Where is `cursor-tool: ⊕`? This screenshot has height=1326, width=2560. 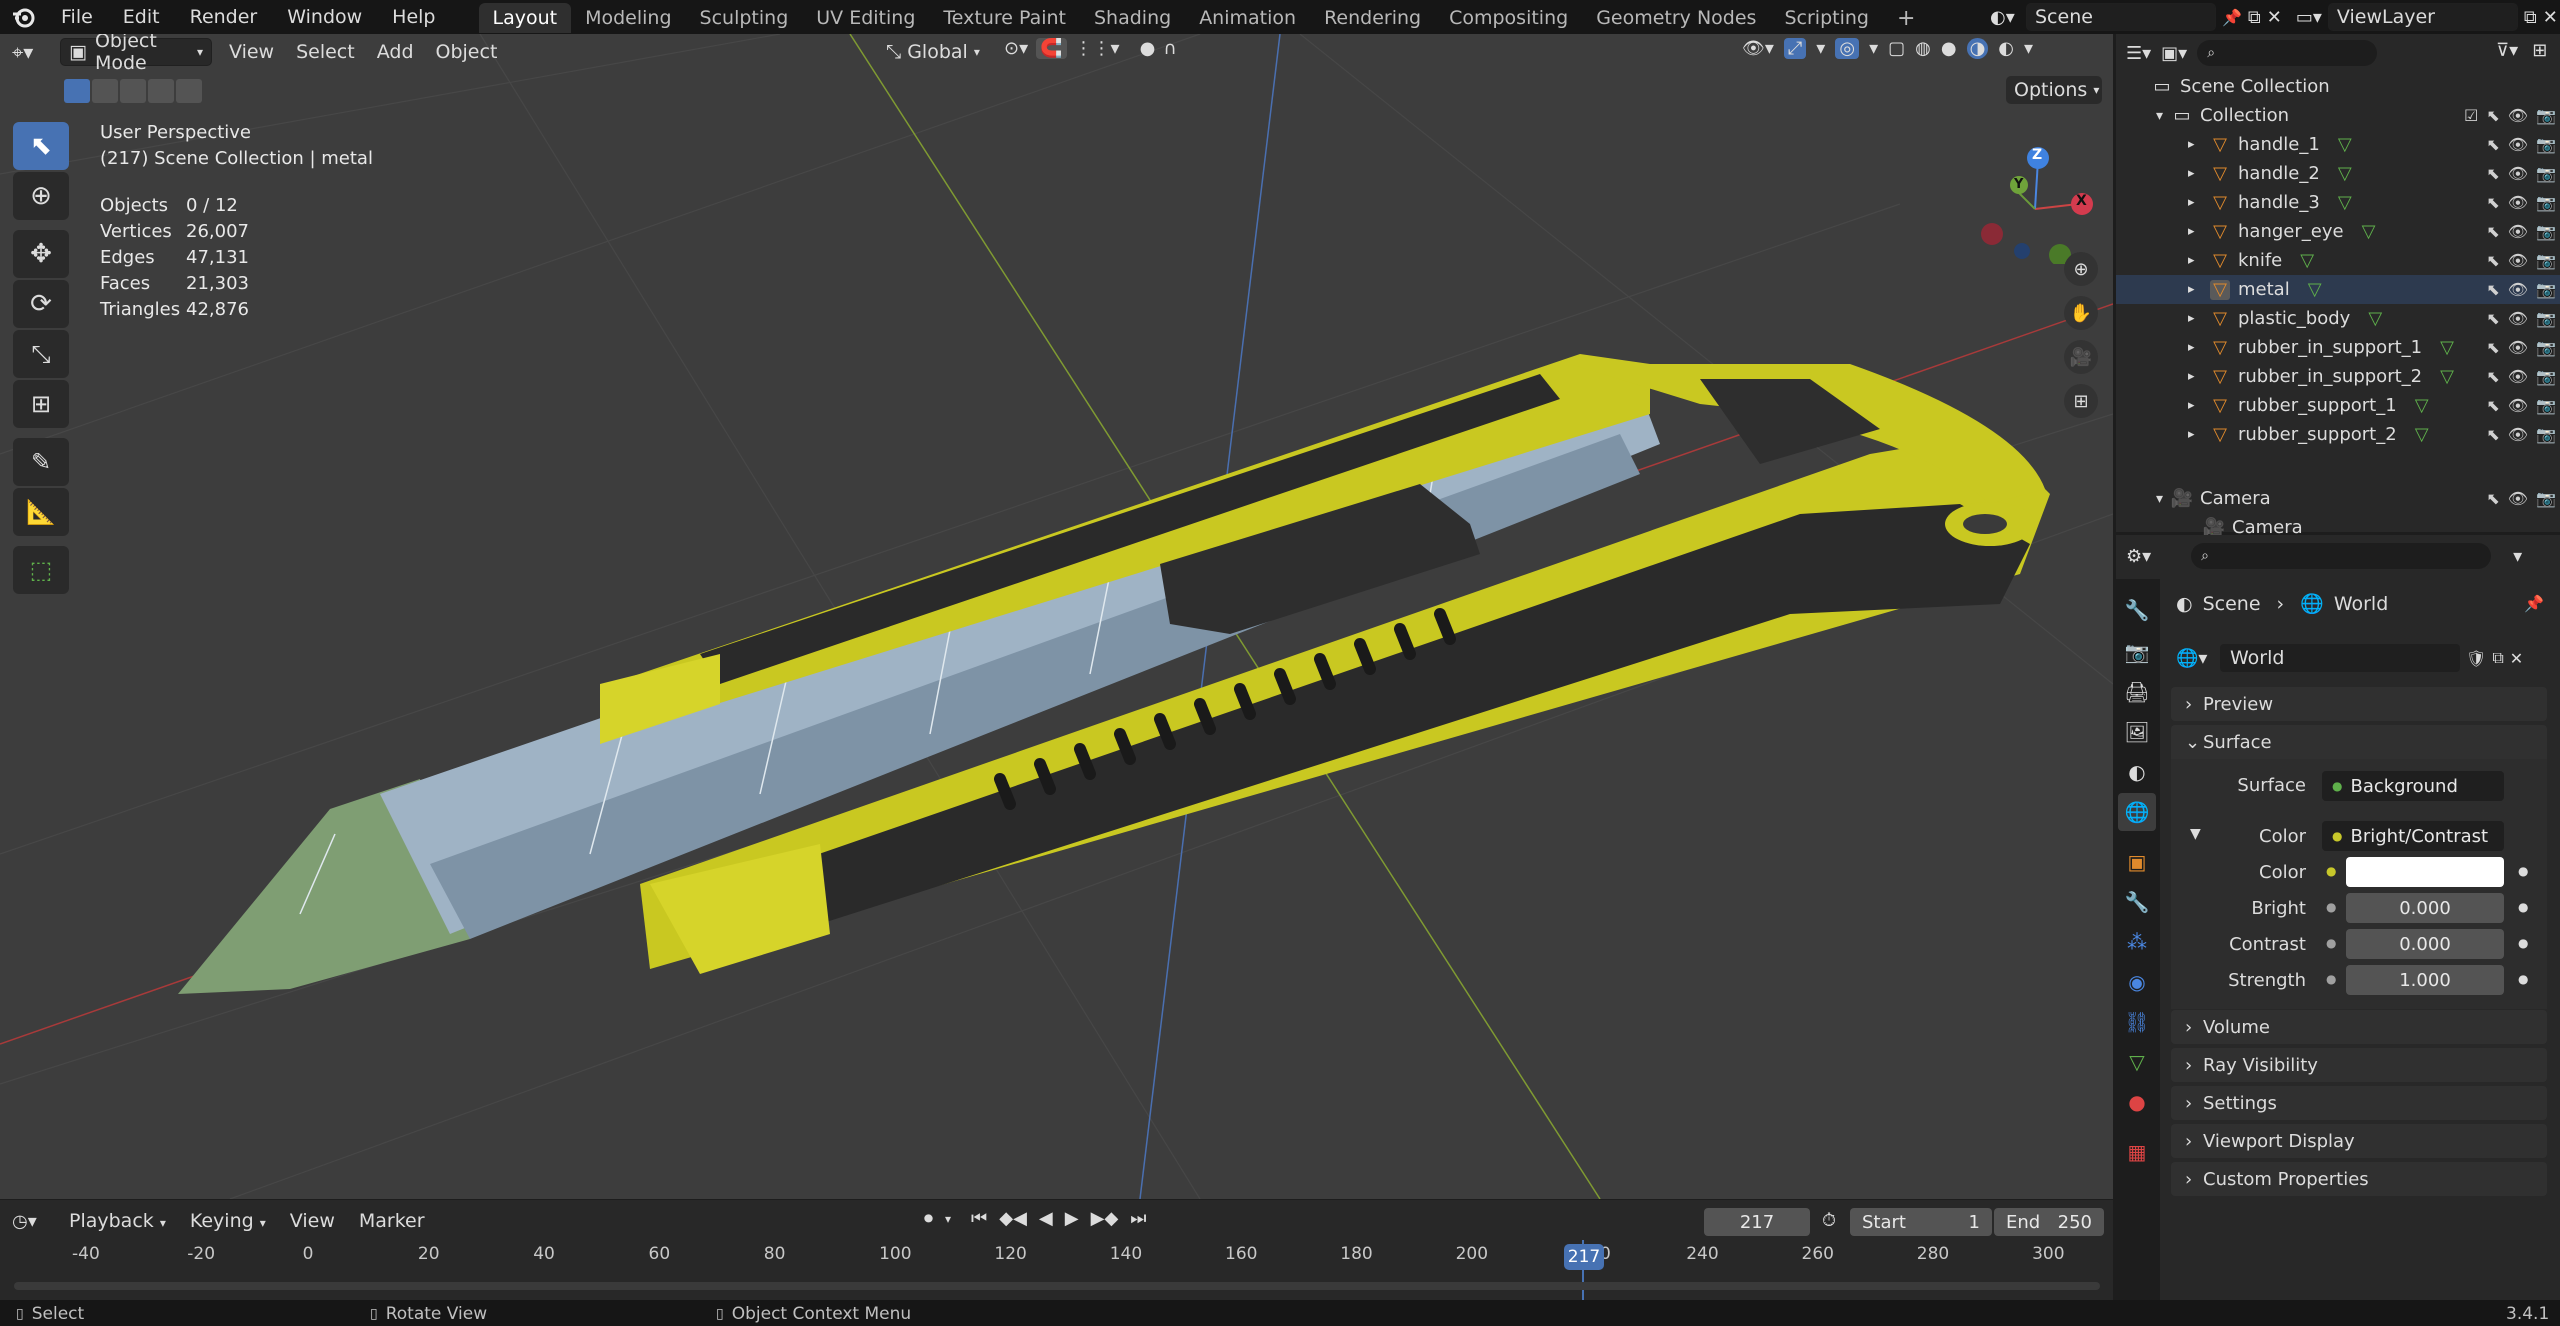
cursor-tool: ⊕ is located at coordinates (41, 196).